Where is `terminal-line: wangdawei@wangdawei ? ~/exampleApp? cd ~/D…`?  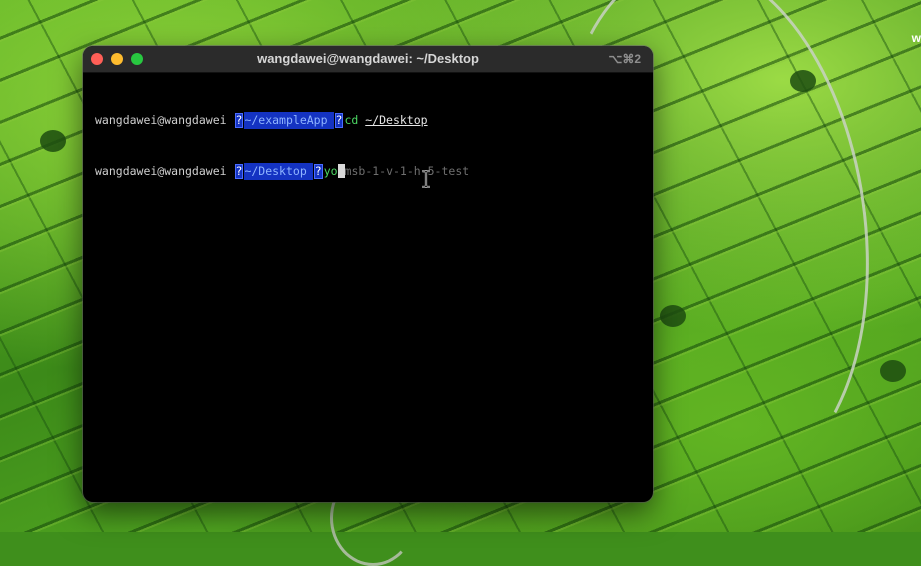 terminal-line: wangdawei@wangdawei ? ~/exampleApp? cd ~/D… is located at coordinates (282, 120).